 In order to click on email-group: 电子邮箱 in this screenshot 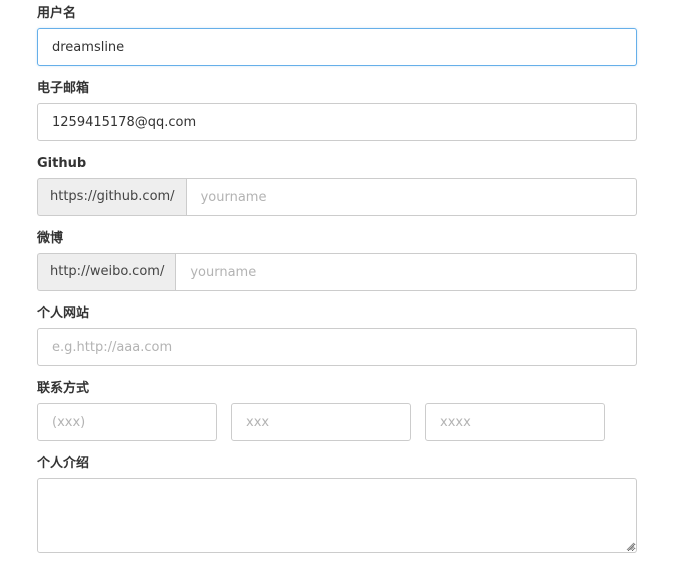, I will do `click(337, 112)`.